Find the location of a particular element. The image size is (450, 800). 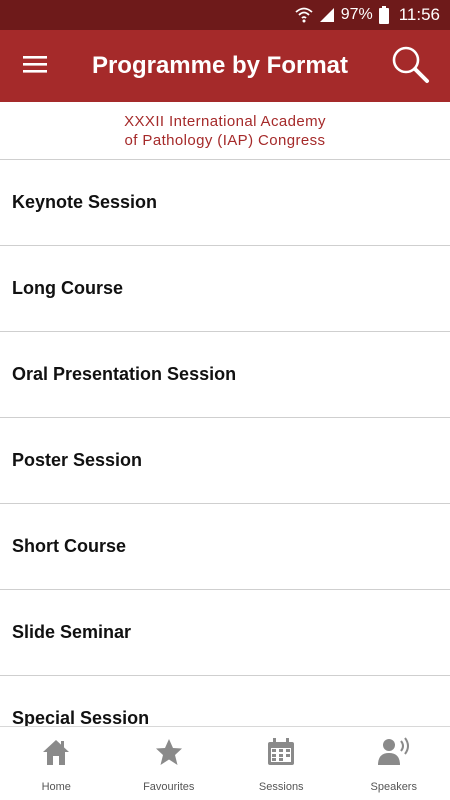

home-icon is located at coordinates (56, 752).